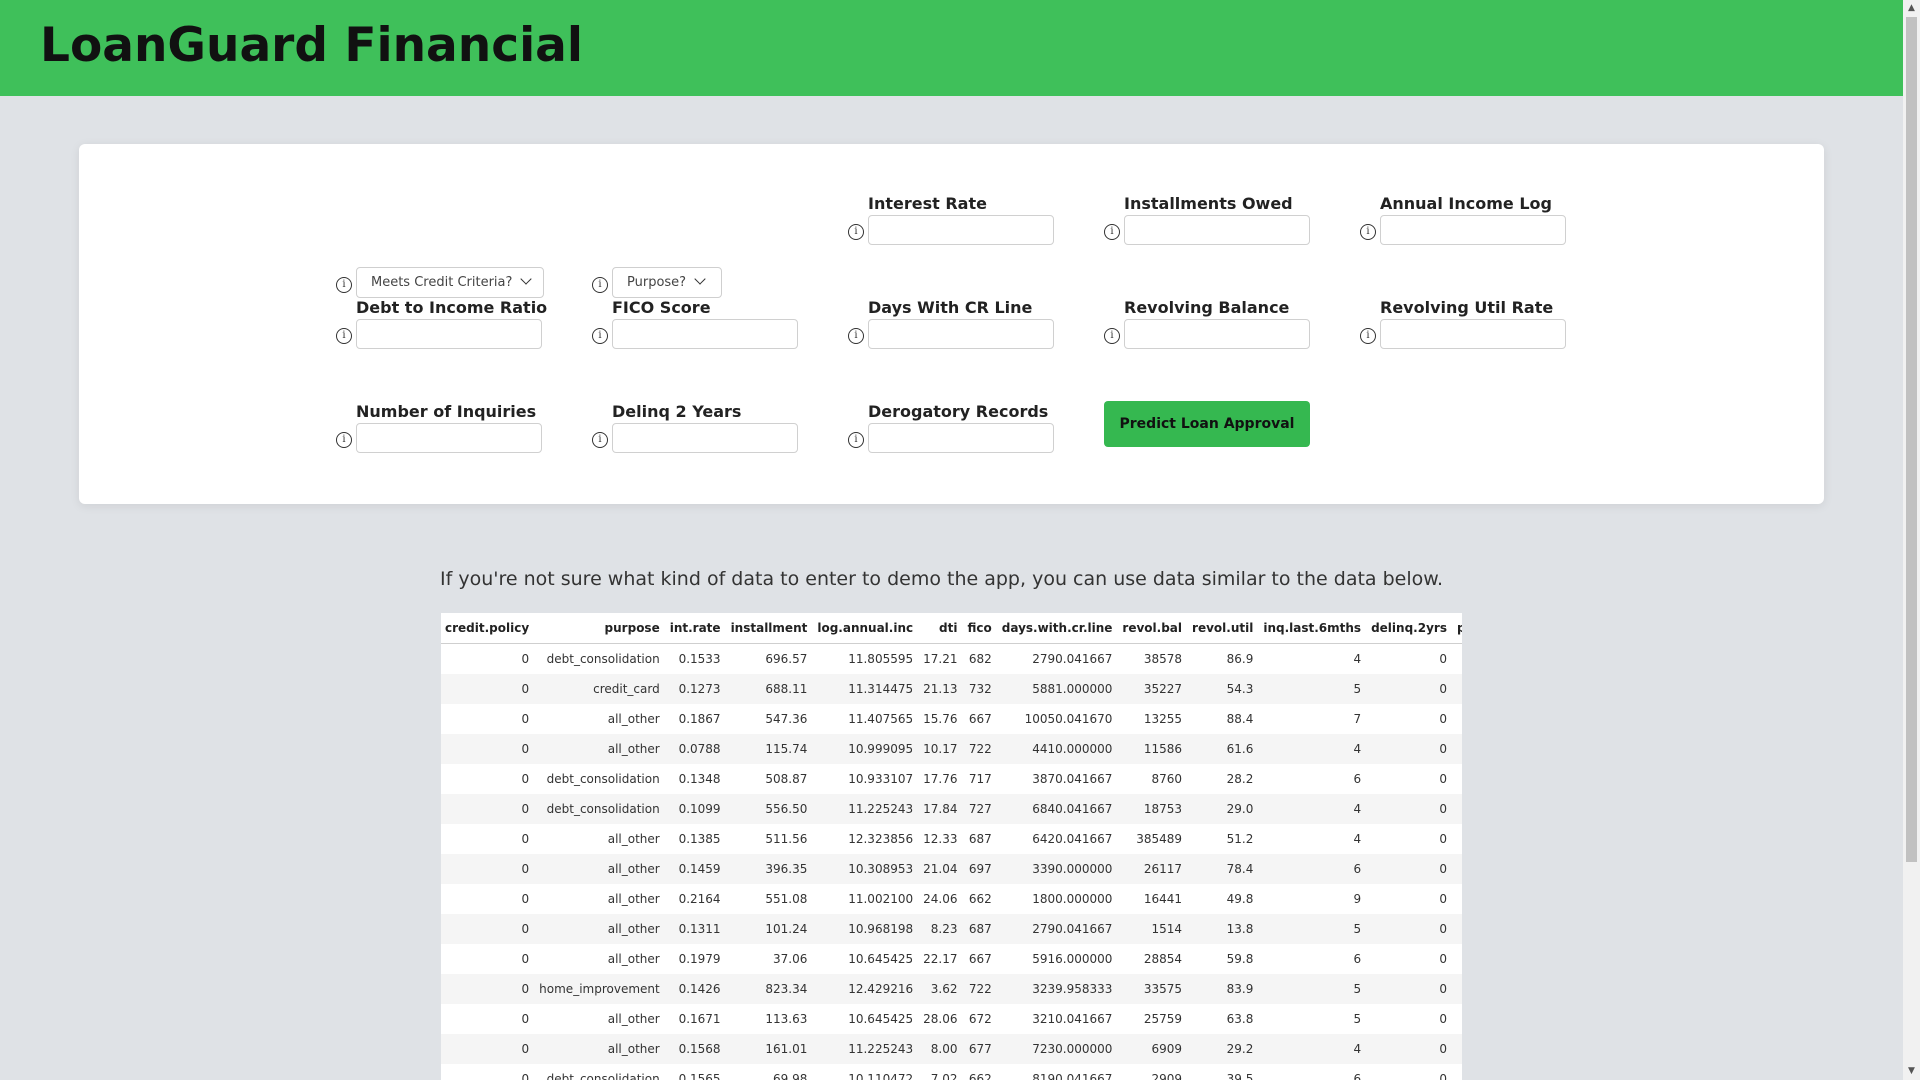  Describe the element at coordinates (1911, 8) in the screenshot. I see `scroll-up-arrow-icon: ▲` at that location.